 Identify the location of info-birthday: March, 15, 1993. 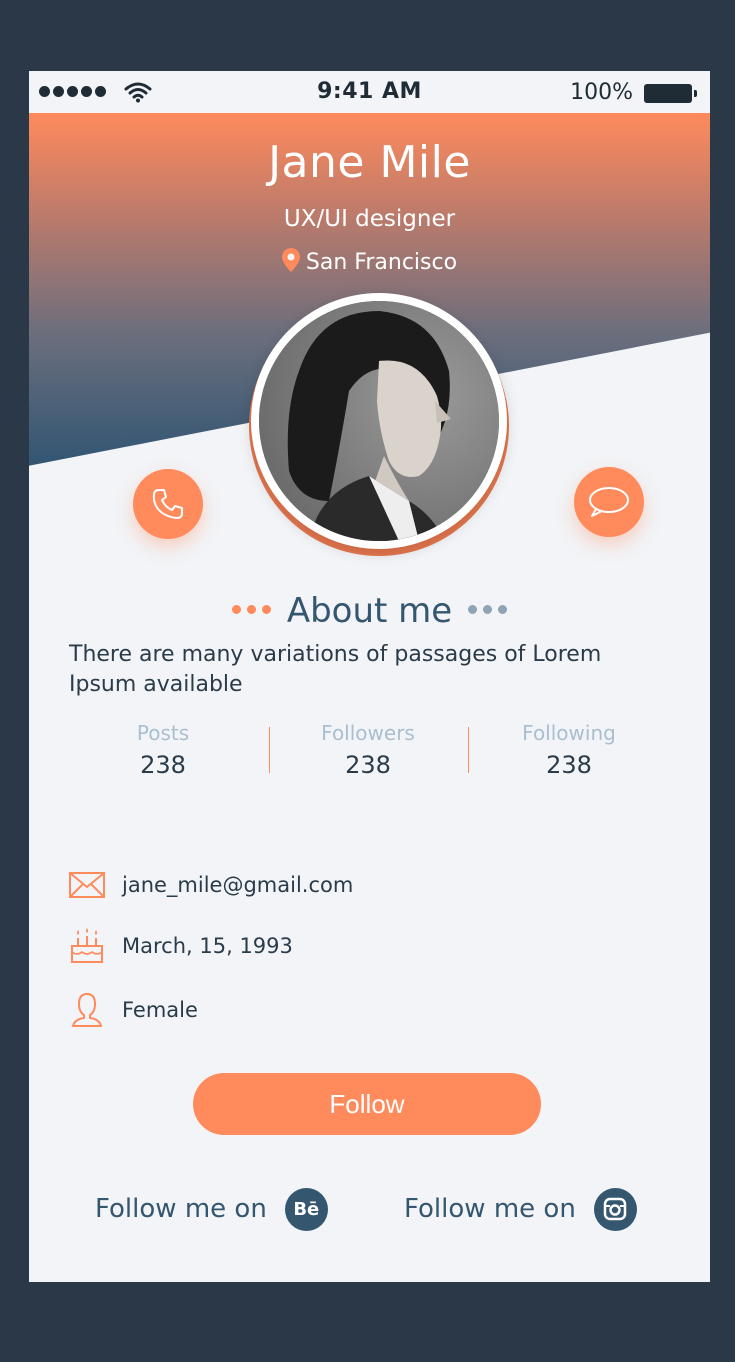
(181, 946).